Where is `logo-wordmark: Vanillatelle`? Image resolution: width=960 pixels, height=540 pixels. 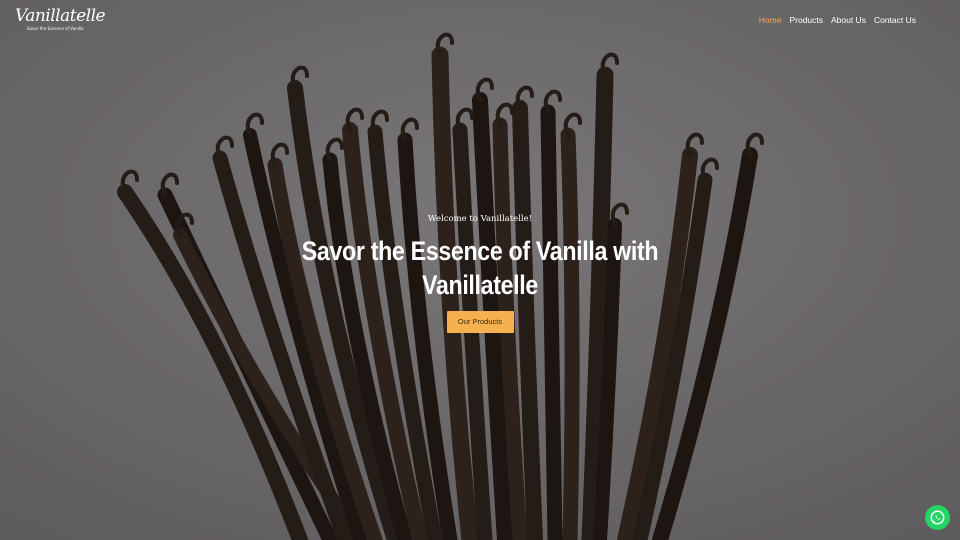 logo-wordmark: Vanillatelle is located at coordinates (60, 16).